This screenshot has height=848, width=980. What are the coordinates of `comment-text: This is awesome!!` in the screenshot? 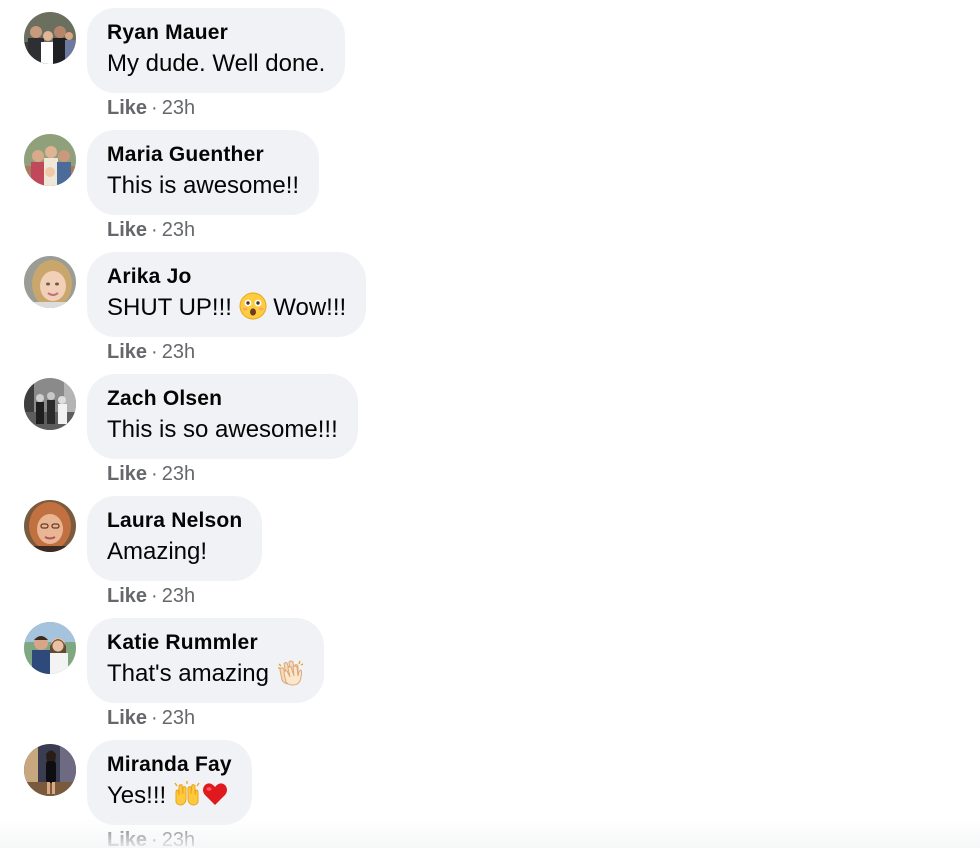 It's located at (203, 185).